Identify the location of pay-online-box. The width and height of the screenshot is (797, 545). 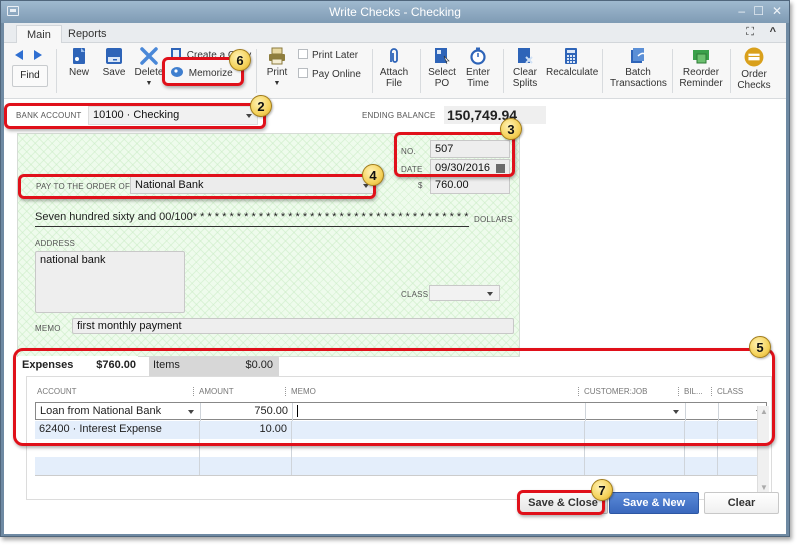
(303, 73).